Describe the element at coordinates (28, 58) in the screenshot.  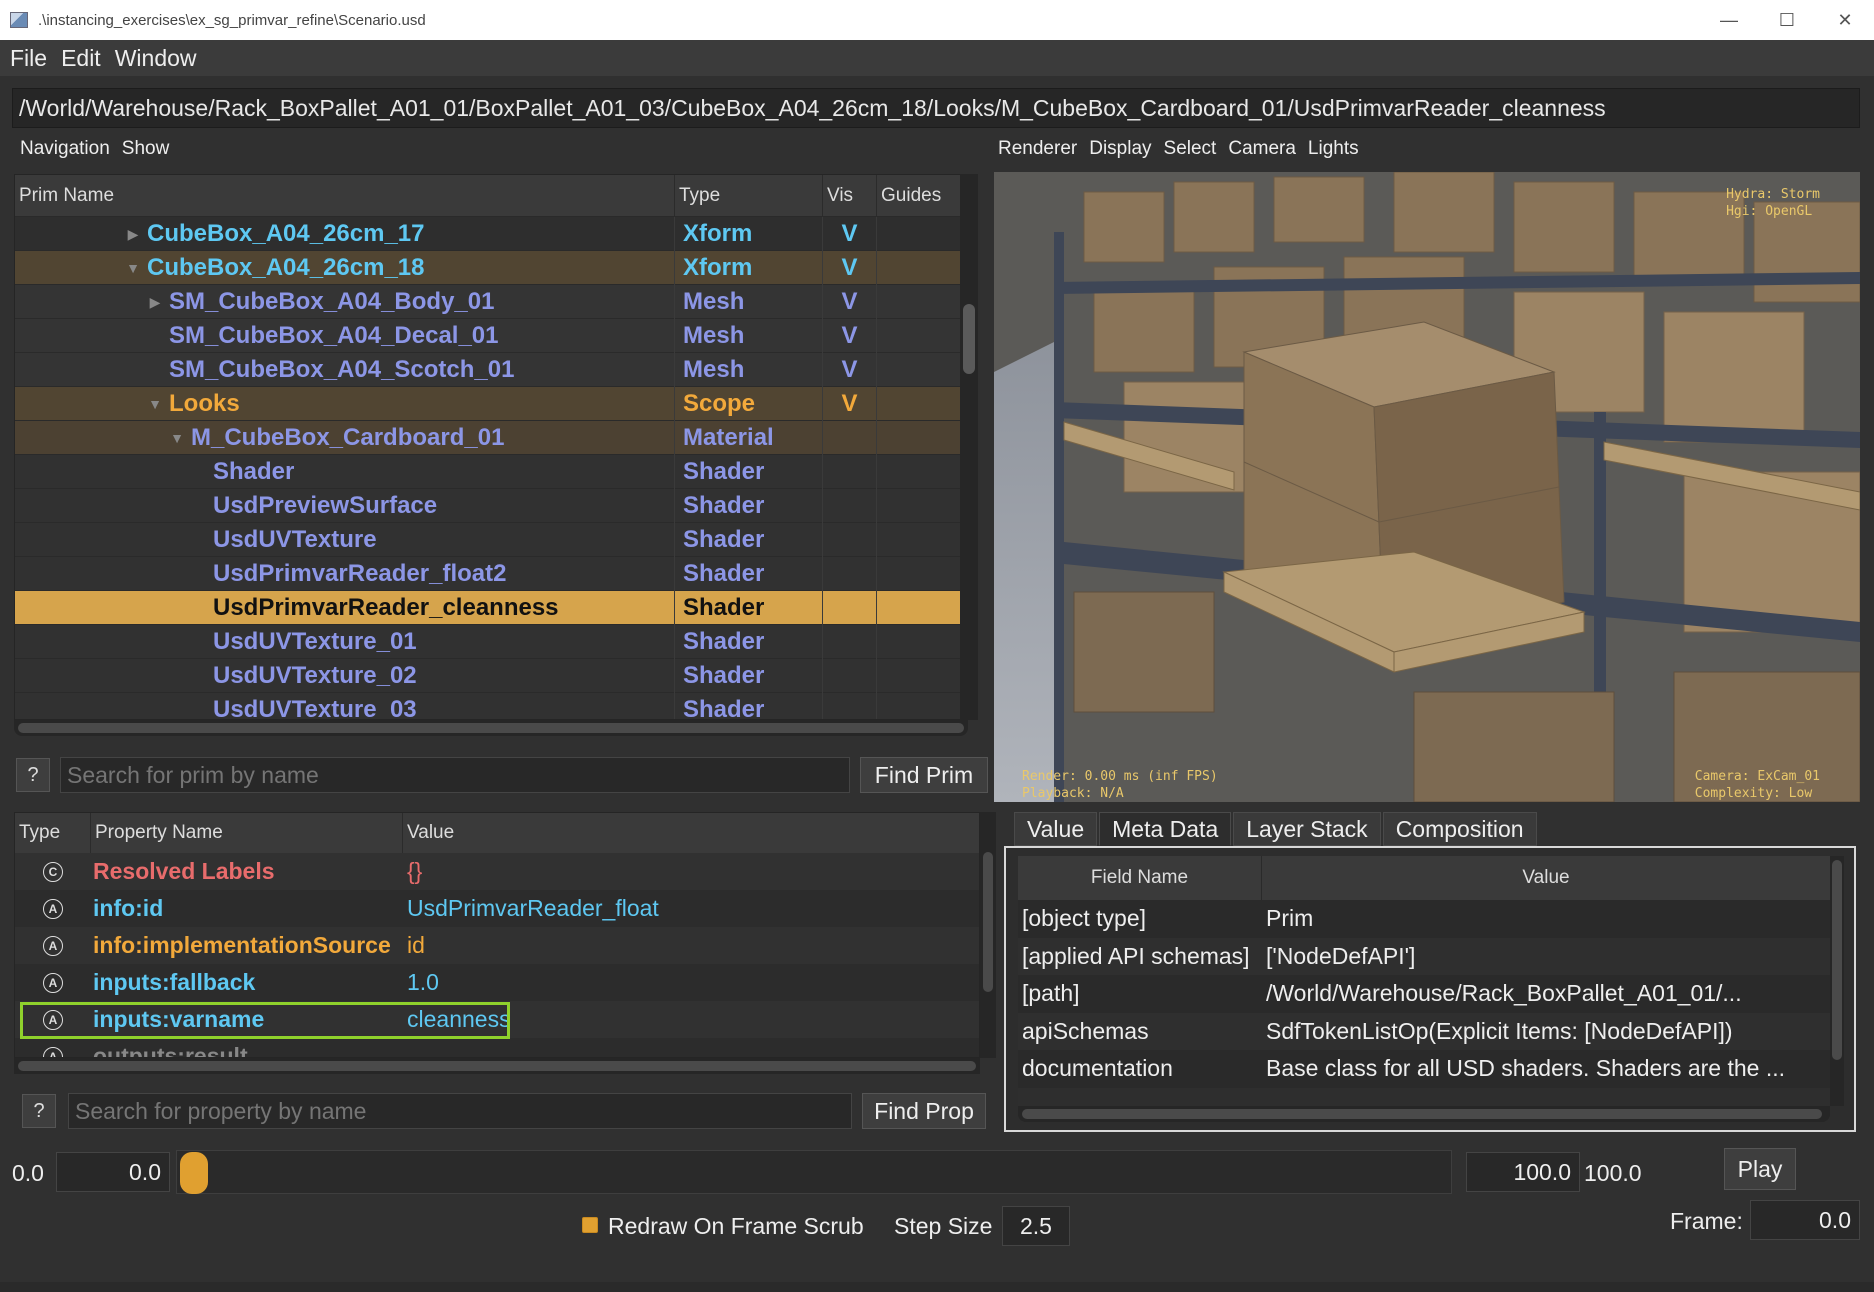
I see `menu-file: File` at that location.